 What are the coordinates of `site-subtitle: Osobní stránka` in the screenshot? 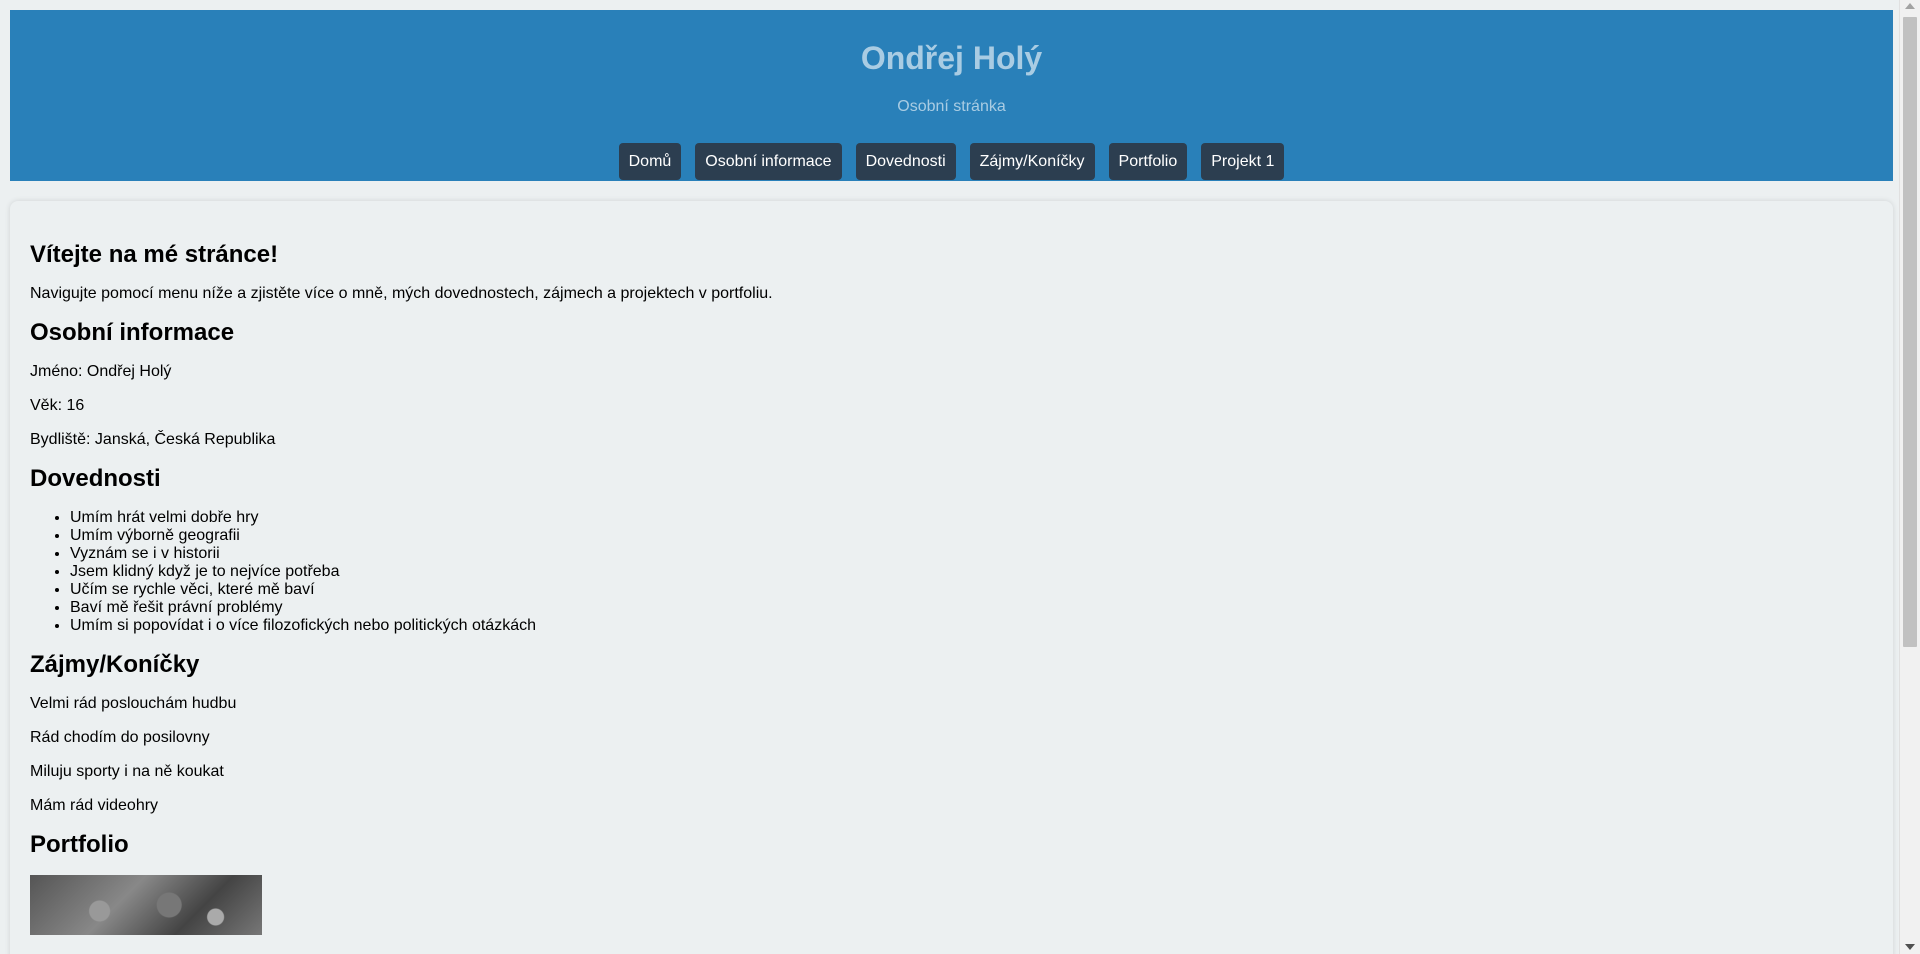 It's located at (951, 106).